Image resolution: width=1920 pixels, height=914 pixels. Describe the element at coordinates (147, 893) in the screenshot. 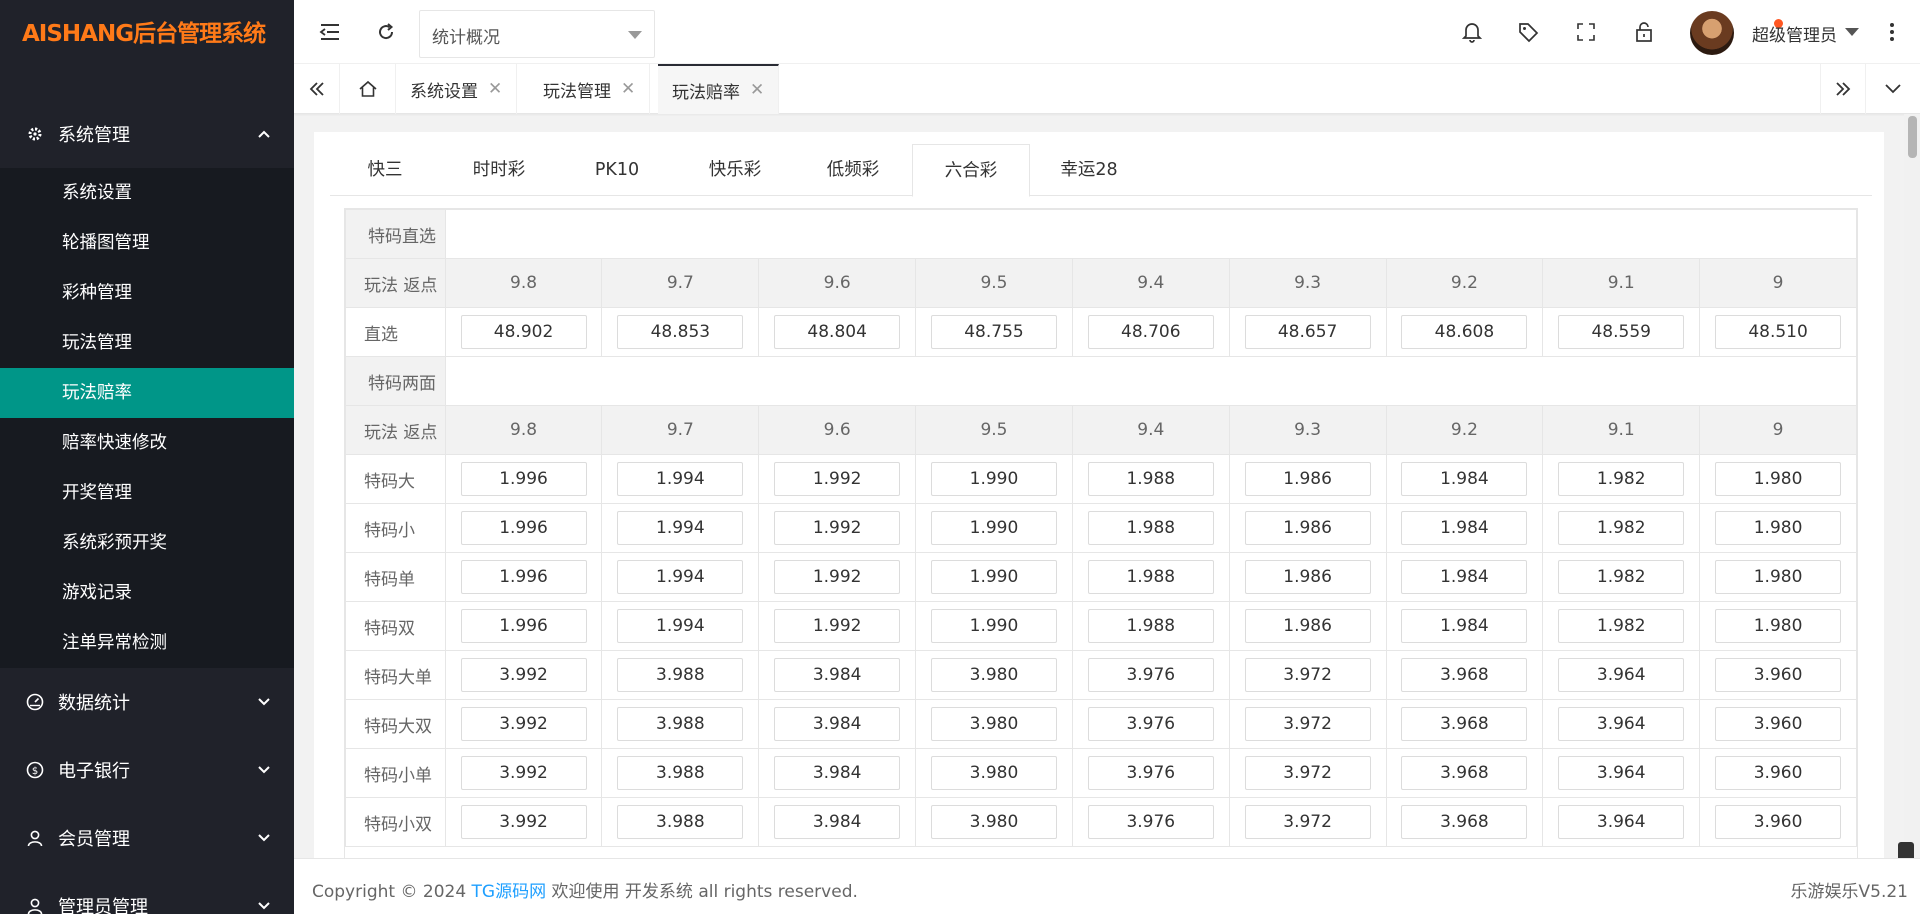

I see `sidebar-group-admins: 管理员管理` at that location.